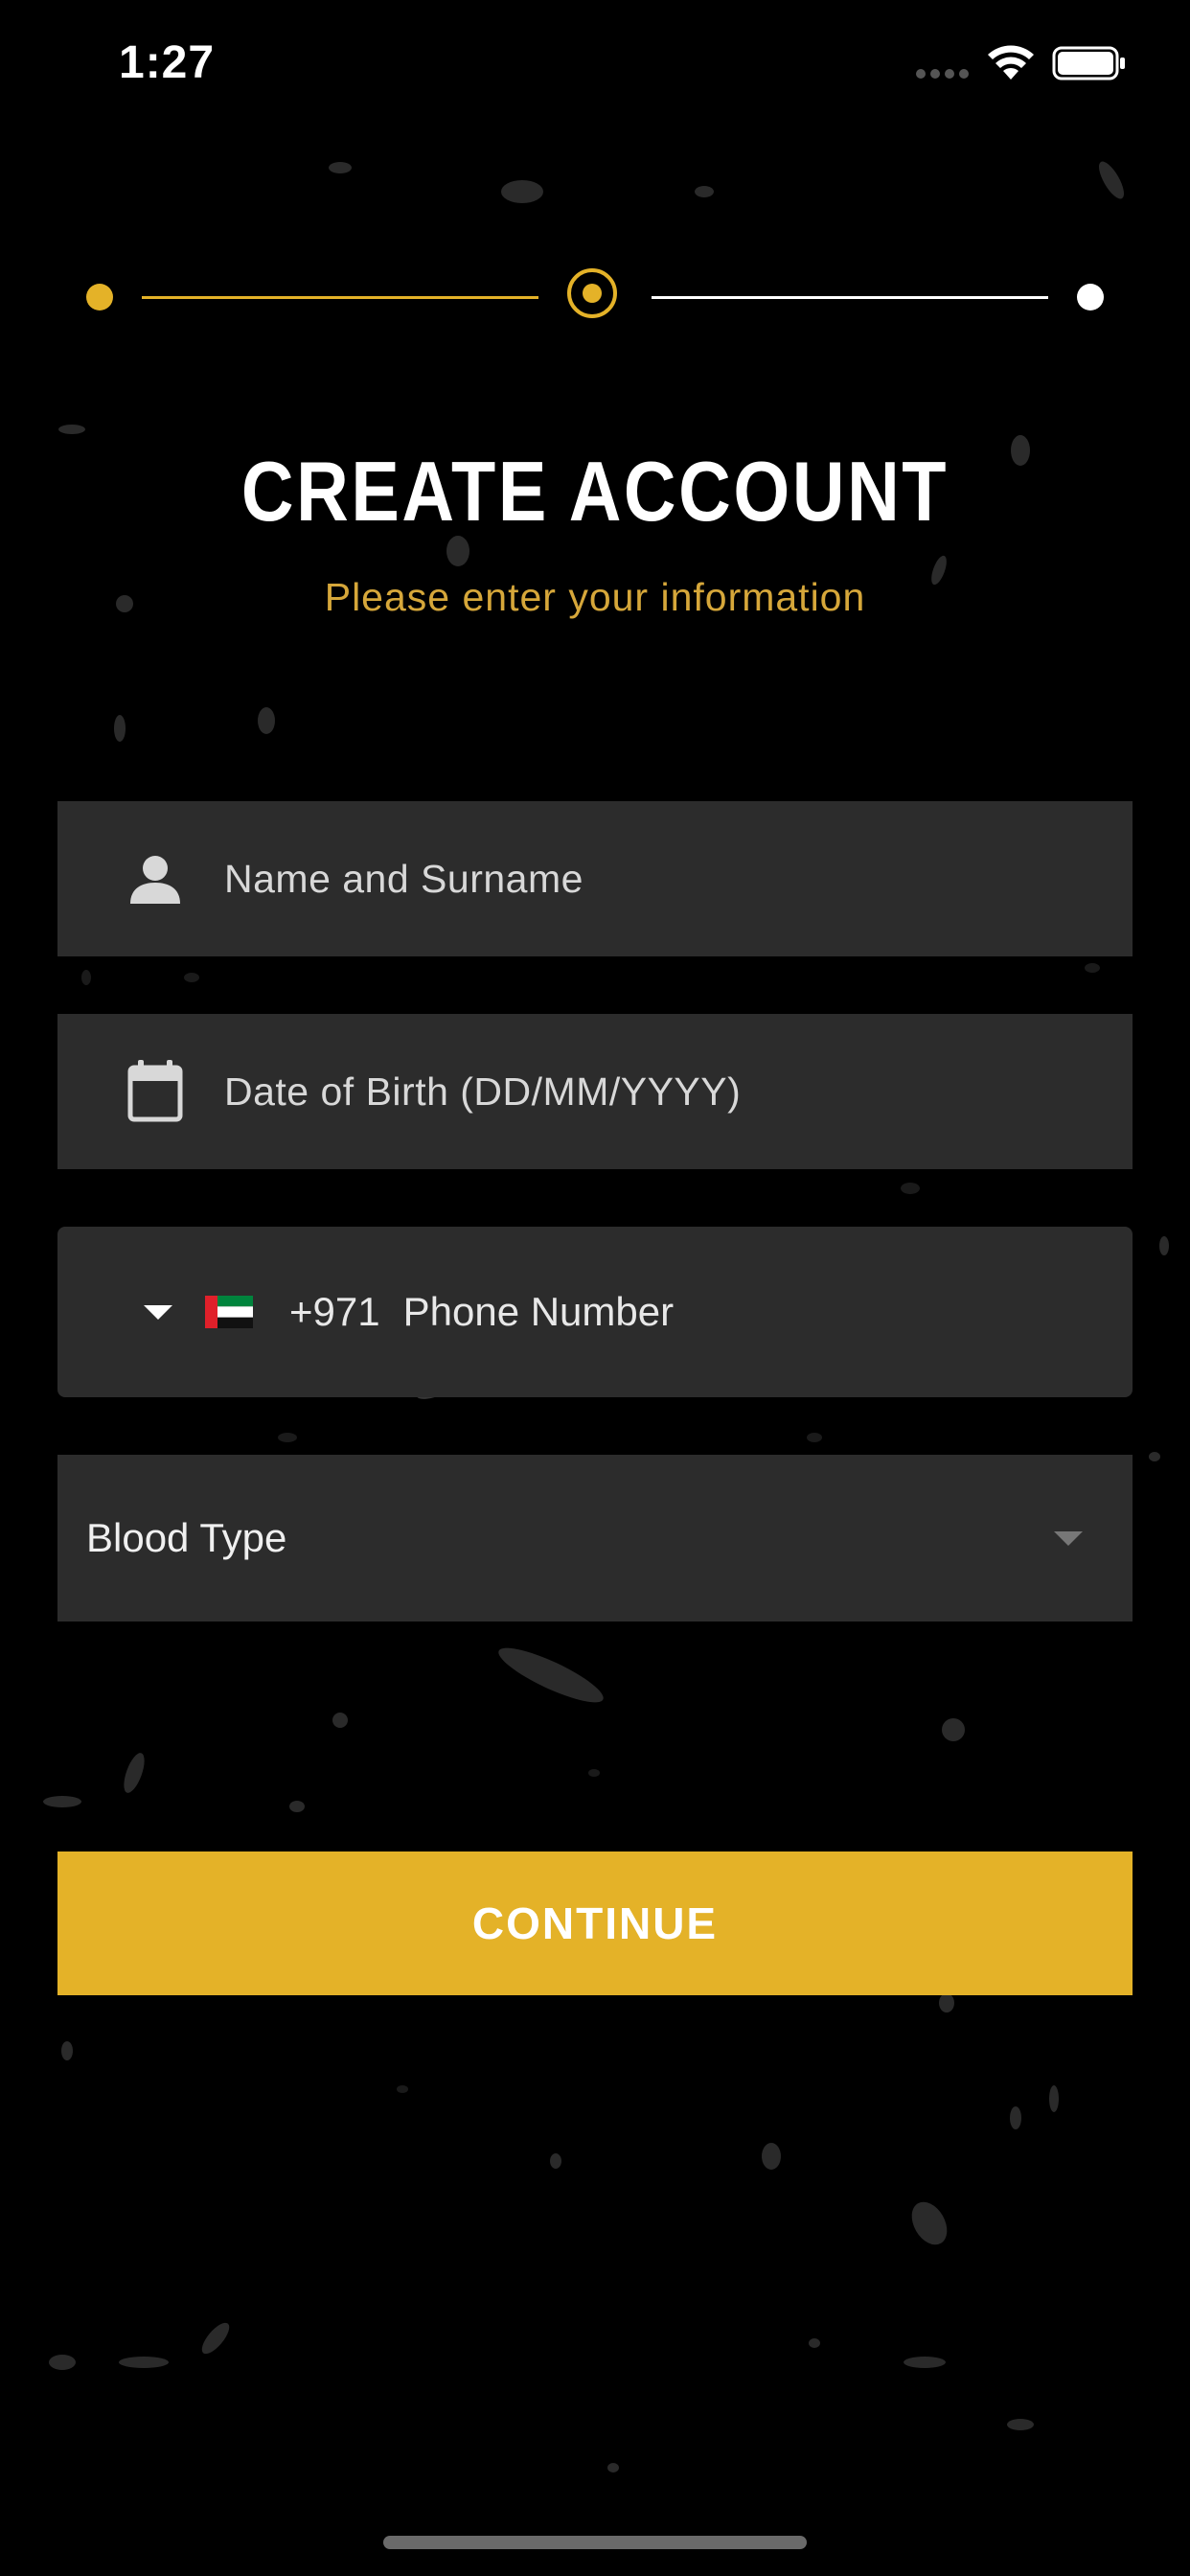 The image size is (1190, 2576). I want to click on blood-type-select: Blood Type, so click(595, 1538).